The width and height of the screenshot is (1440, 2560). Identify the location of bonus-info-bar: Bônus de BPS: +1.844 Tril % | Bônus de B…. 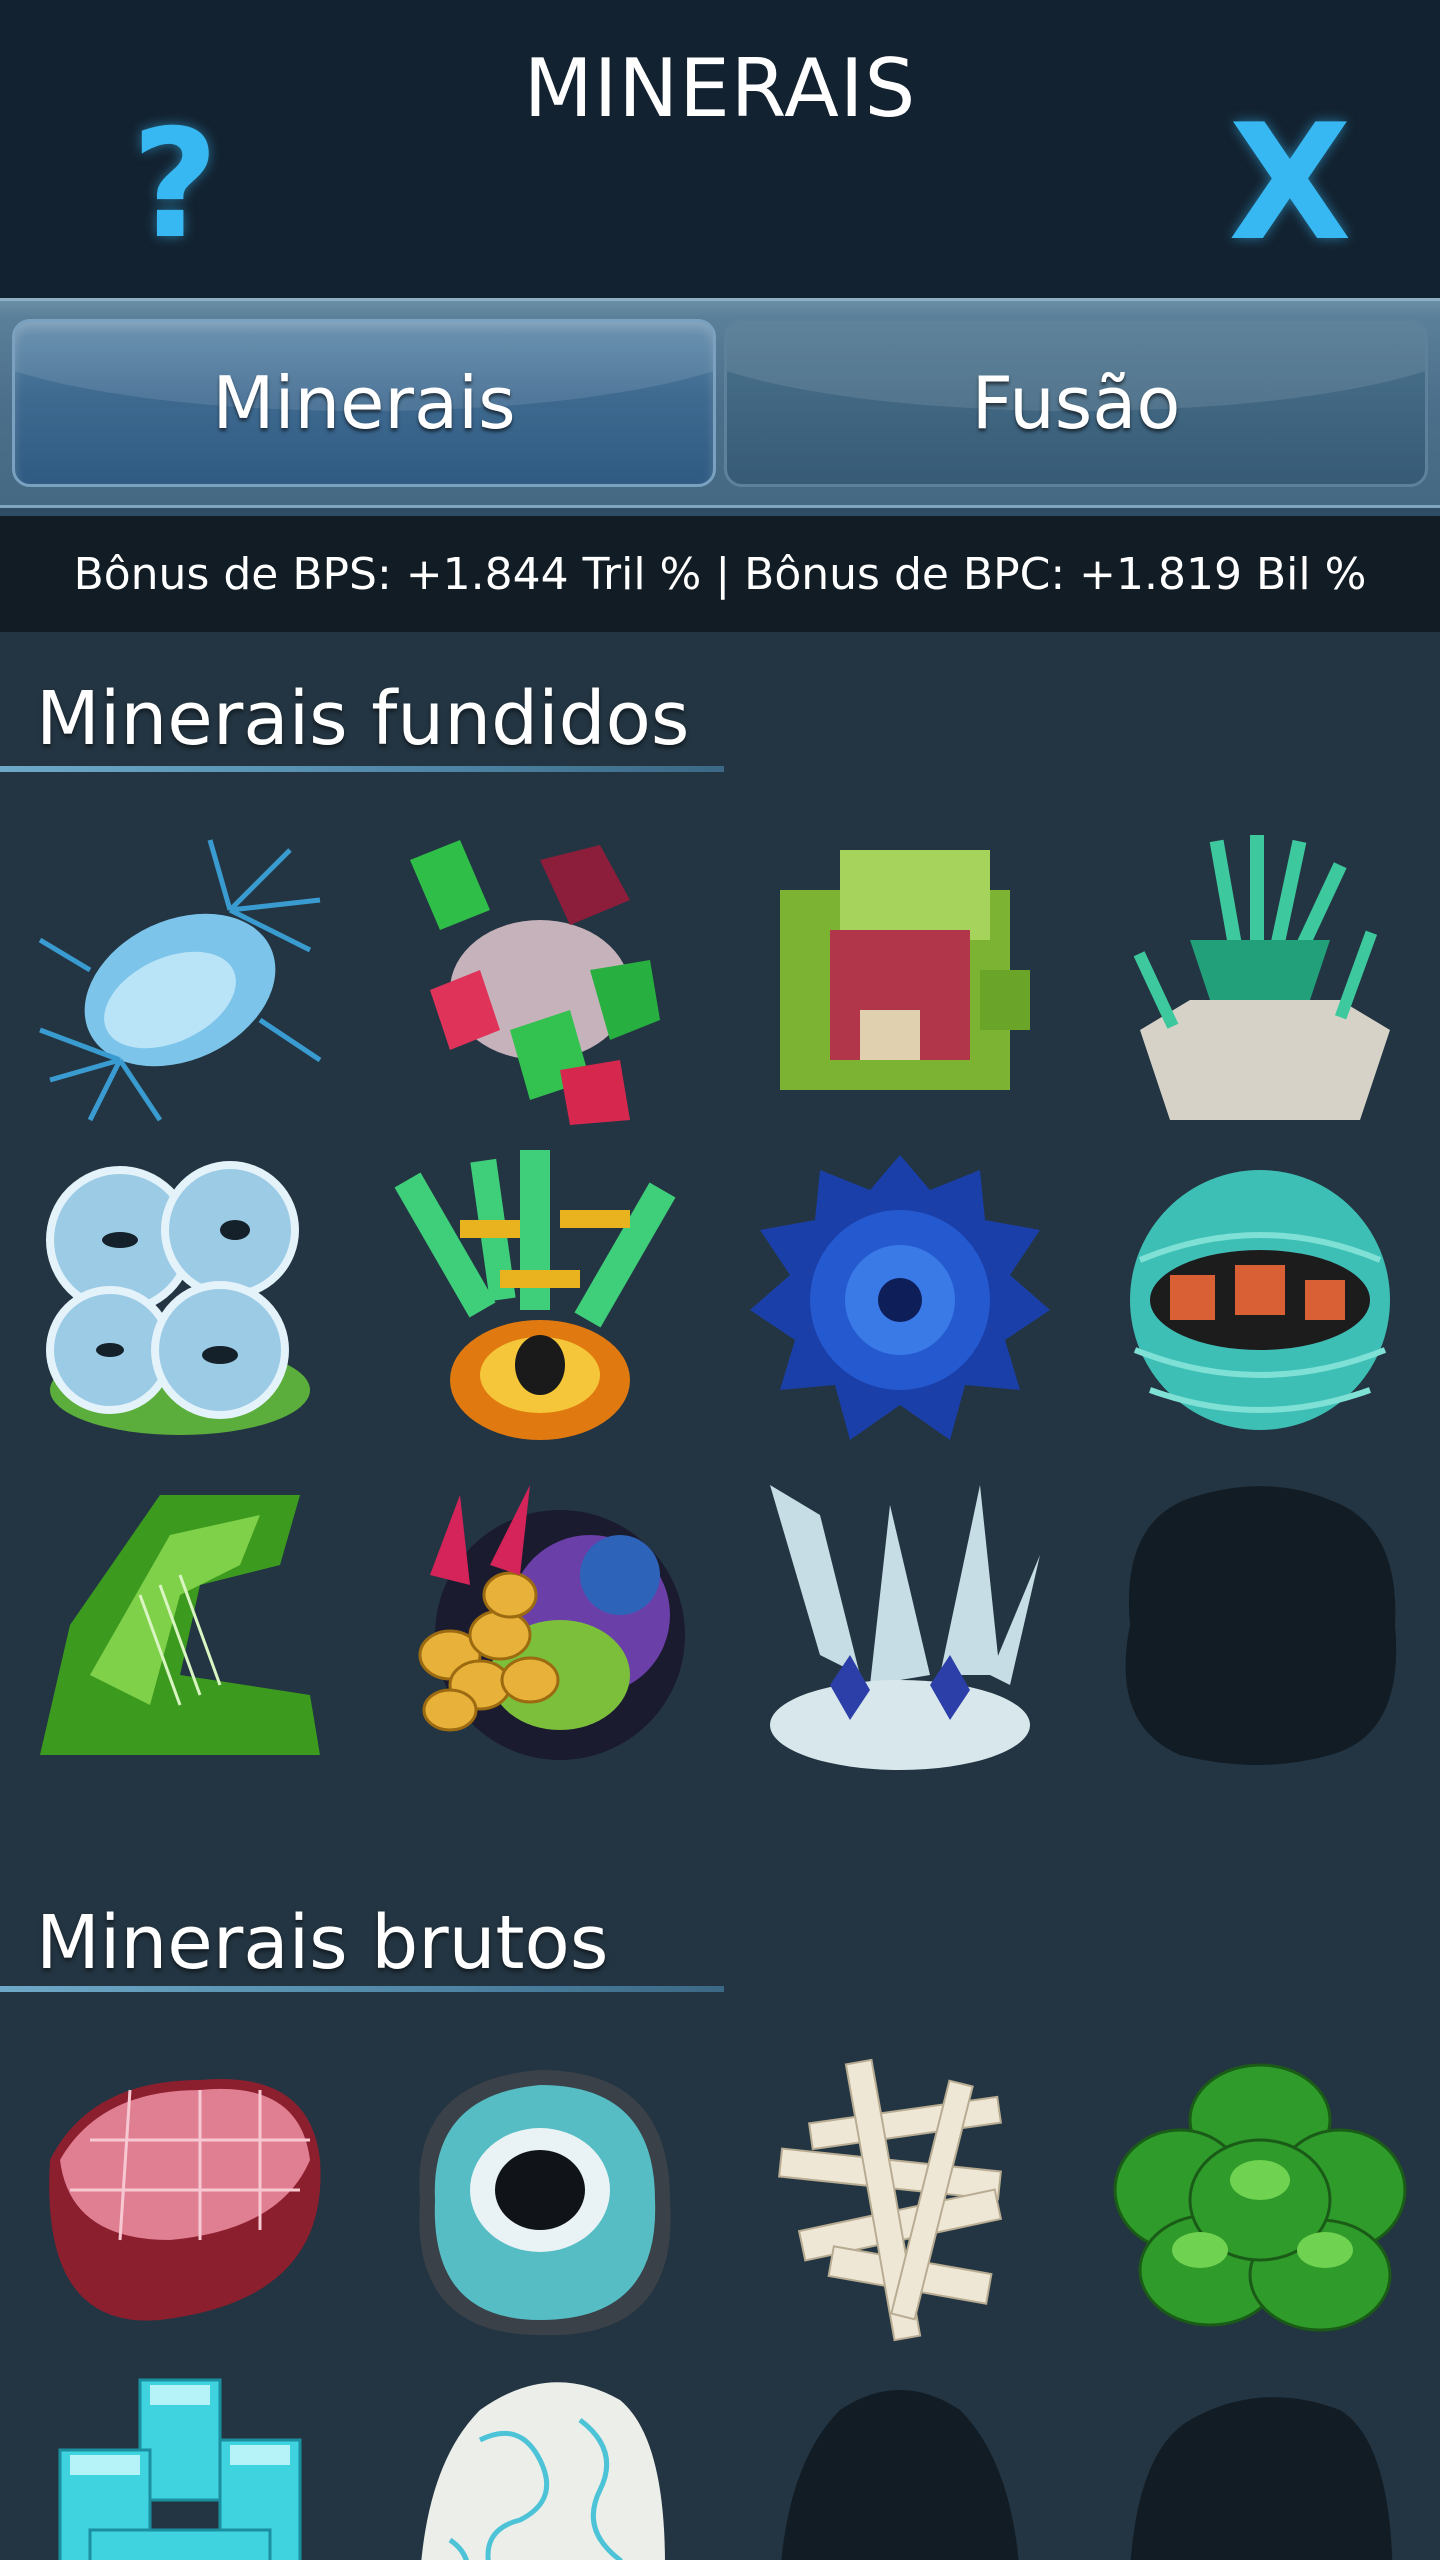
(720, 574).